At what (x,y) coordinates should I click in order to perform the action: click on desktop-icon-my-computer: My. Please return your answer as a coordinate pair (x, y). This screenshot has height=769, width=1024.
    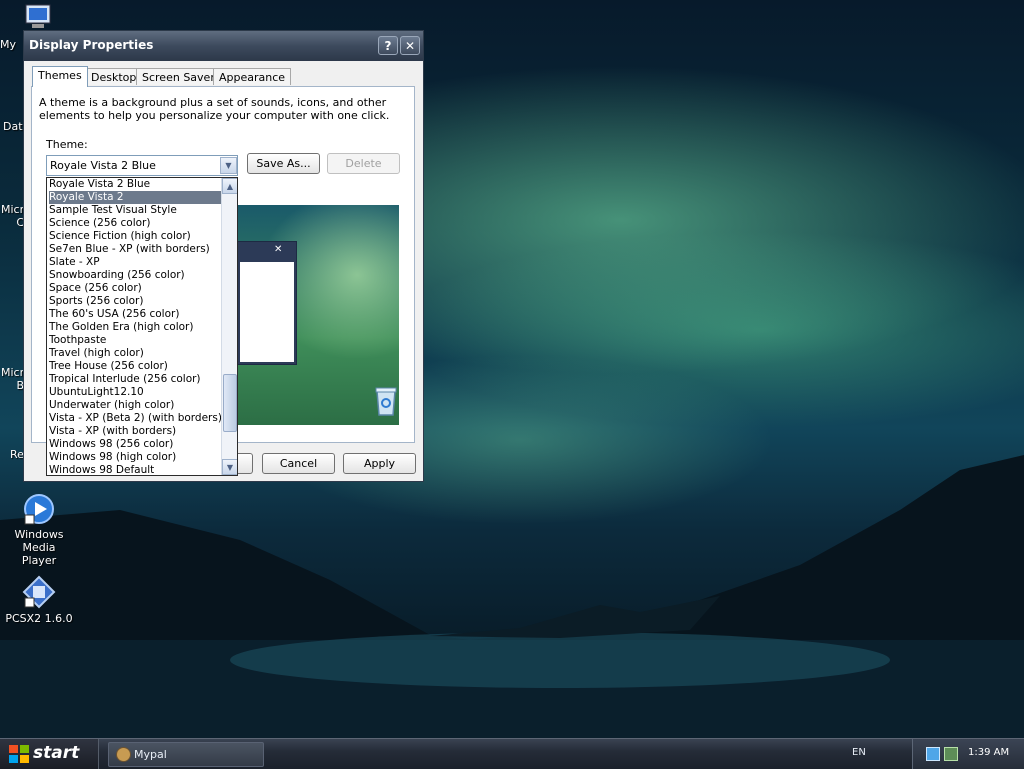
    Looking at the image, I should click on (25, 27).